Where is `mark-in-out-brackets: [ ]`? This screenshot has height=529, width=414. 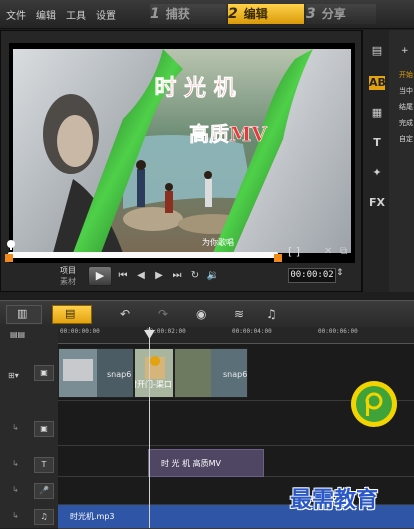 mark-in-out-brackets: [ ] is located at coordinates (294, 251).